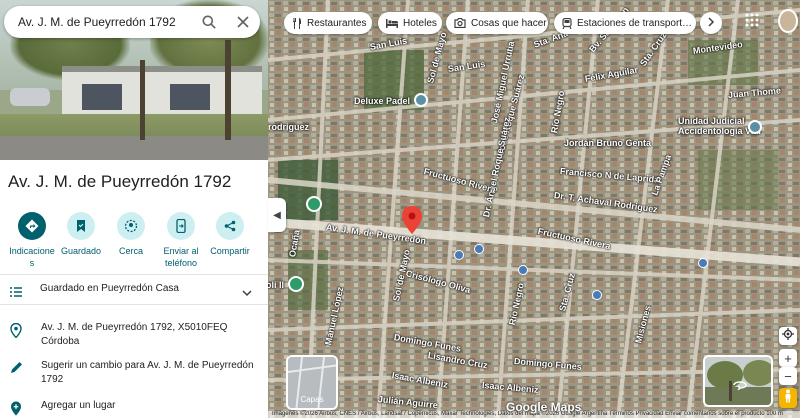 This screenshot has width=800, height=418. I want to click on close-icon, so click(243, 22).